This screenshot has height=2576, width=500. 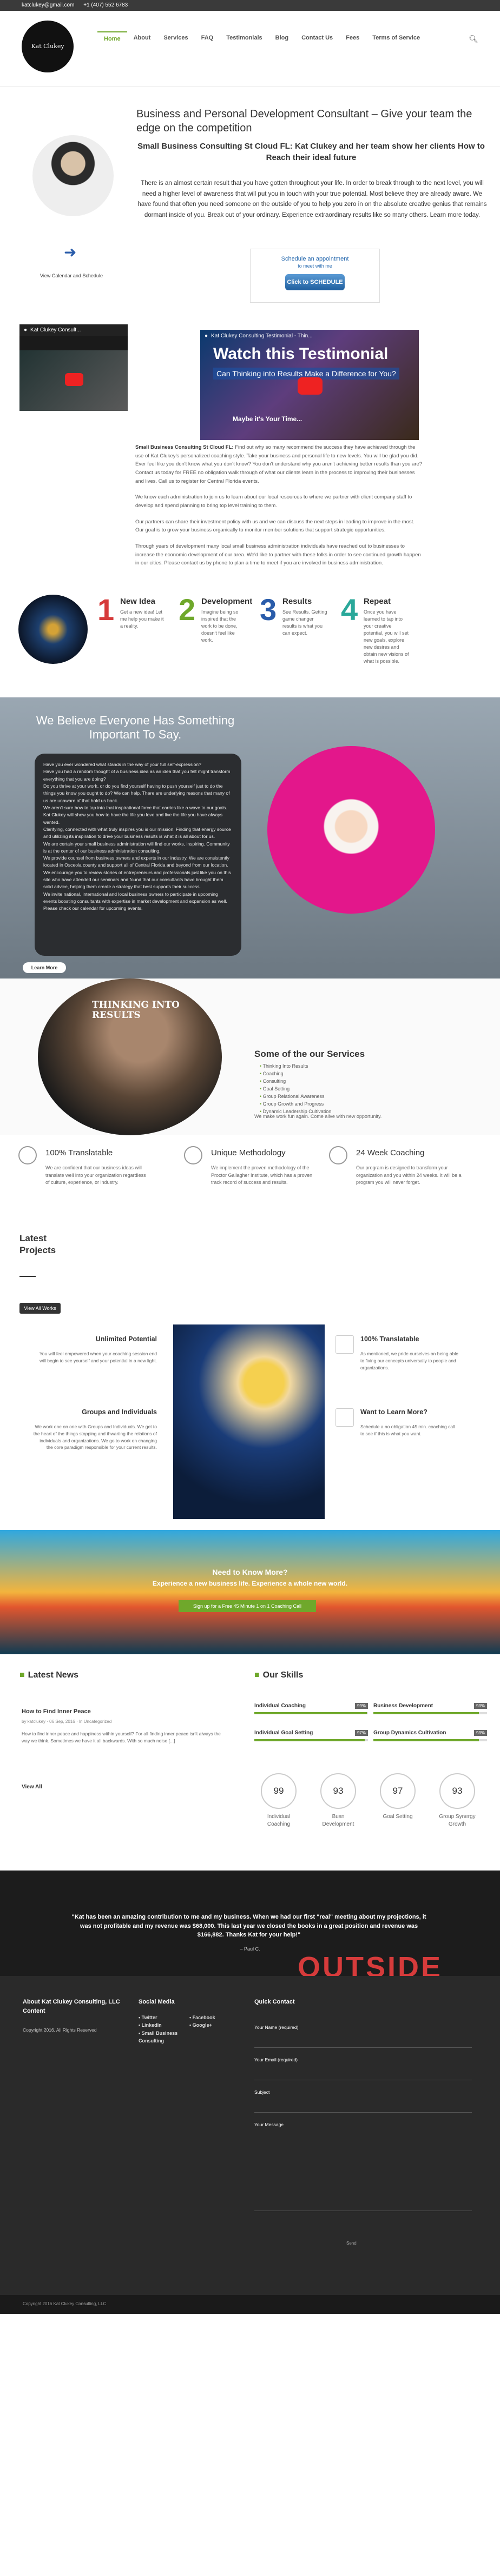 What do you see at coordinates (296, 1104) in the screenshot?
I see `services-list-item: Group Growth and Progress` at bounding box center [296, 1104].